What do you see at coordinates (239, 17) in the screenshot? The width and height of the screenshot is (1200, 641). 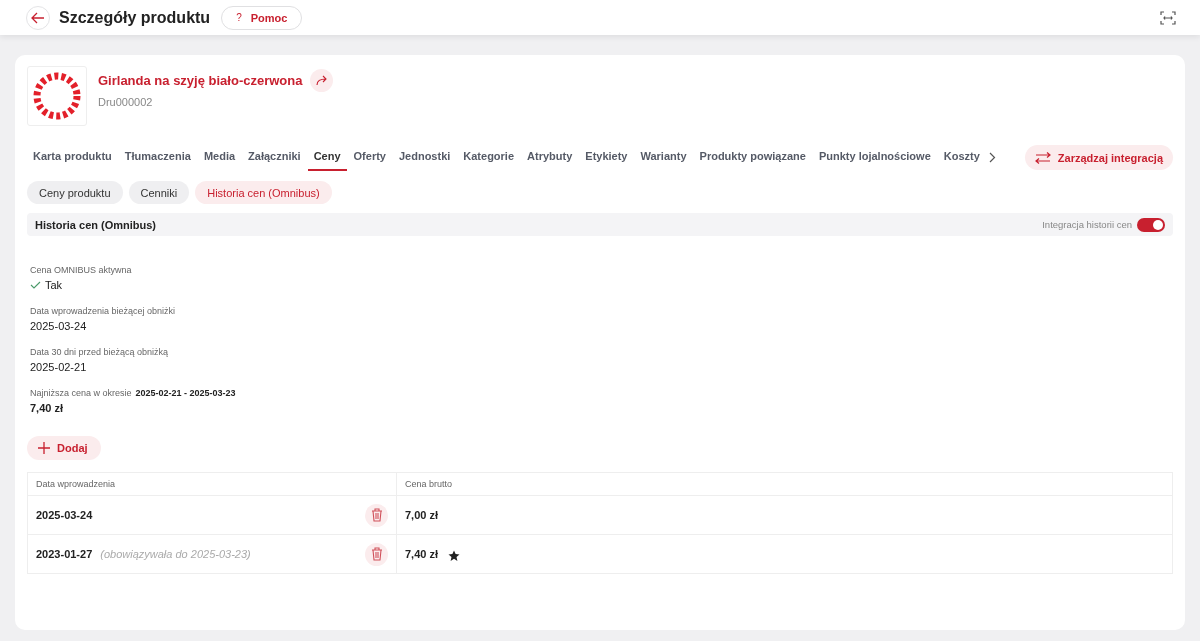 I see `help-icon: ?` at bounding box center [239, 17].